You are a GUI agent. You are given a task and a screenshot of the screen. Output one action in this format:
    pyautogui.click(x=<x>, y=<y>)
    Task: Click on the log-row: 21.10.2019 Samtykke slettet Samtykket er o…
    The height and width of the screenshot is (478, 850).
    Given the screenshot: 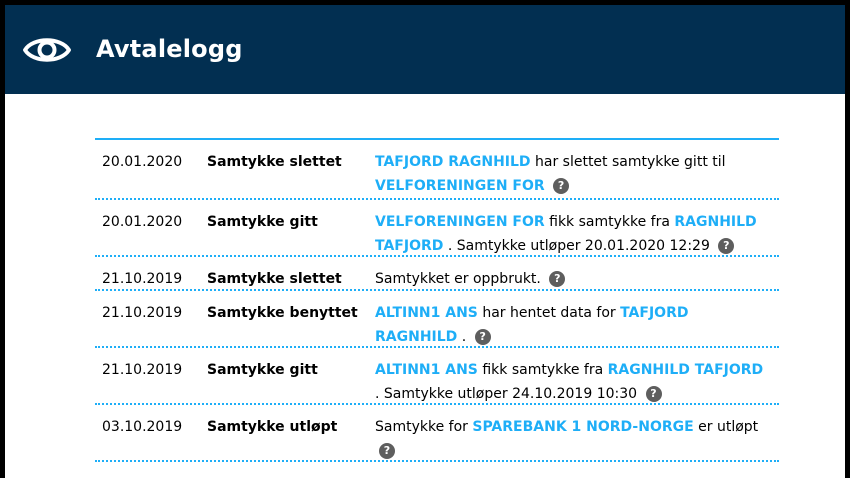 What is the action you would take?
    pyautogui.click(x=437, y=274)
    